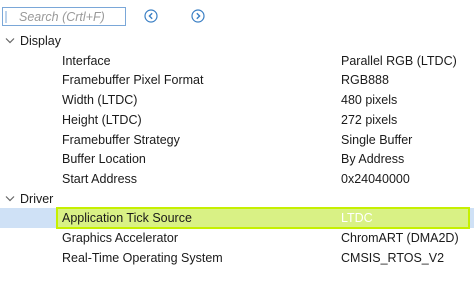 The image size is (474, 281). Describe the element at coordinates (102, 120) in the screenshot. I see `property-name: Height (LTDC)` at that location.